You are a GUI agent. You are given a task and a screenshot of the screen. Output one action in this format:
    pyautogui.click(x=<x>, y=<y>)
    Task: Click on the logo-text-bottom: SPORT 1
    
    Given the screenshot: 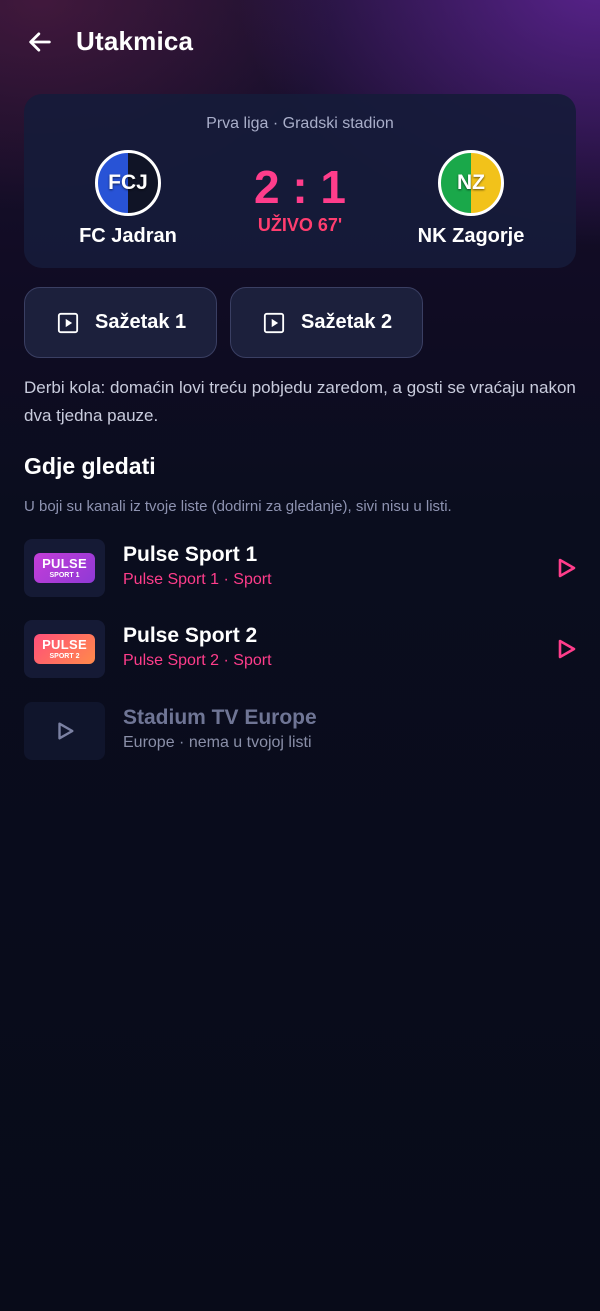 What is the action you would take?
    pyautogui.click(x=64, y=575)
    